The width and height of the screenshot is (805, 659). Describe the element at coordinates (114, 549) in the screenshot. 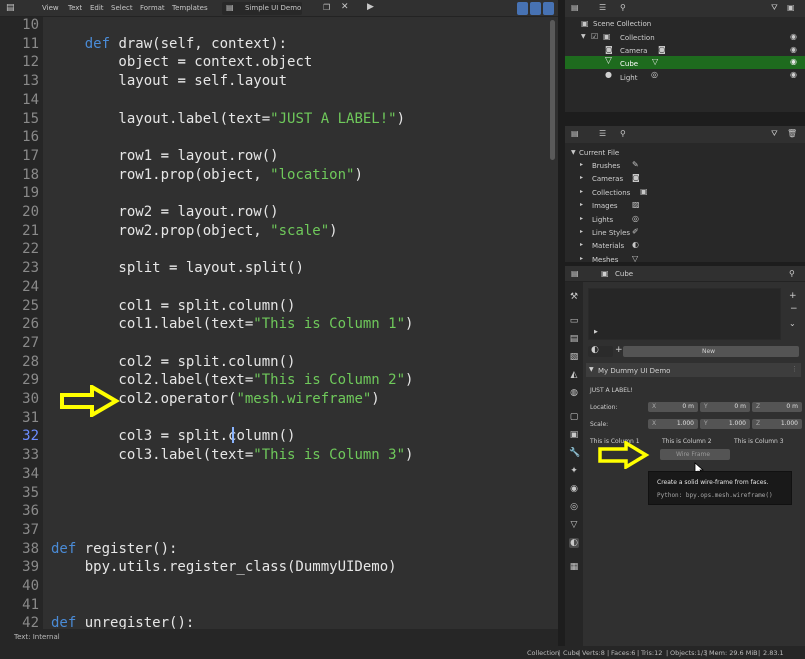

I see `code-line: def register():` at that location.